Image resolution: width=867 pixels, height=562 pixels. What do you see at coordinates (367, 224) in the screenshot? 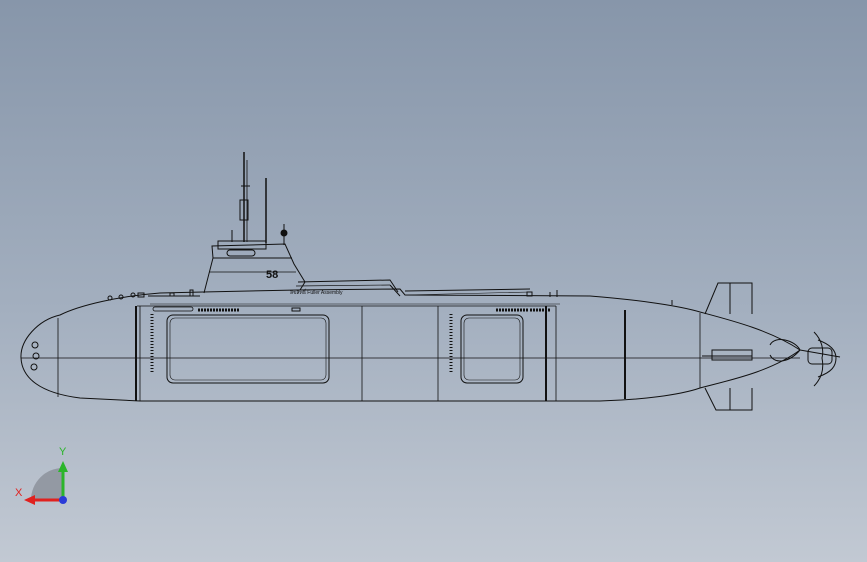
I see `sail` at bounding box center [367, 224].